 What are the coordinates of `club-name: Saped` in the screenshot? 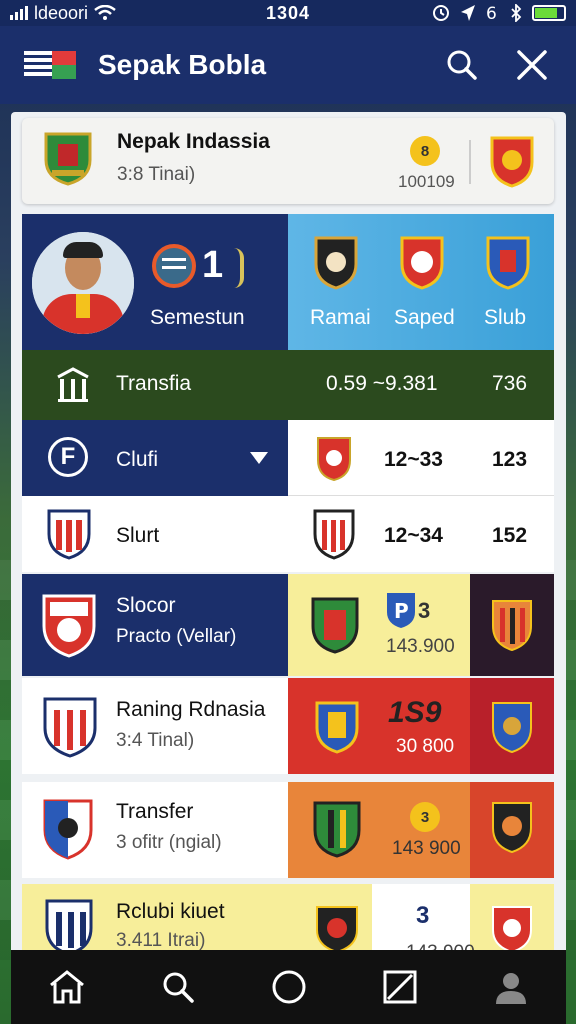 It's located at (424, 318).